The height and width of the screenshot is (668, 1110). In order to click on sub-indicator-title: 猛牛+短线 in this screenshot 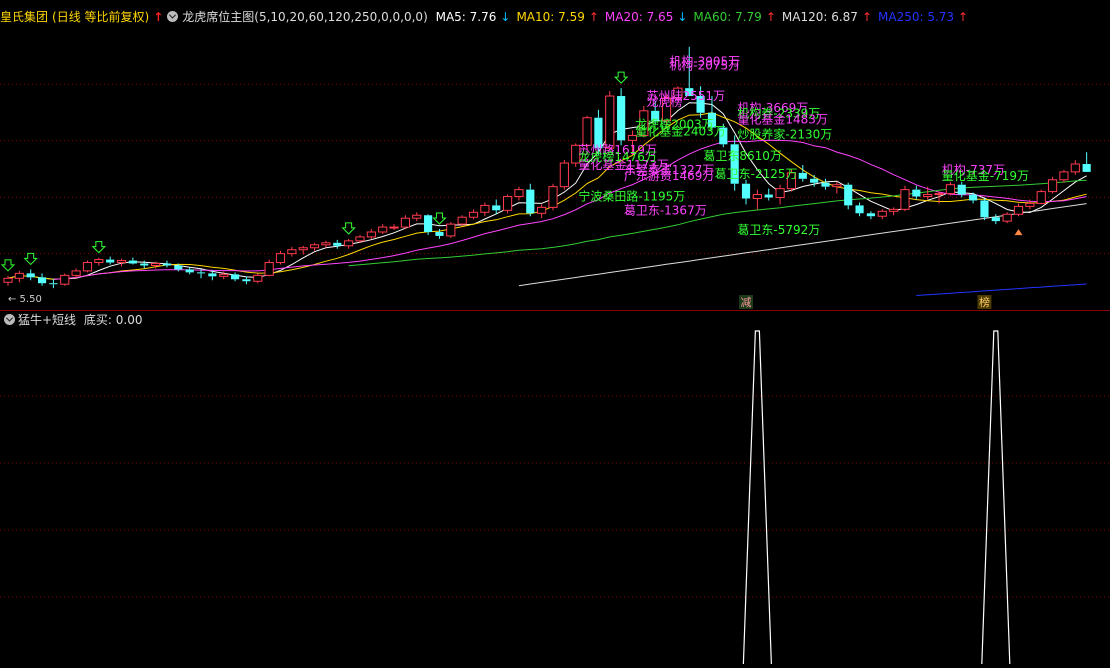, I will do `click(47, 320)`.